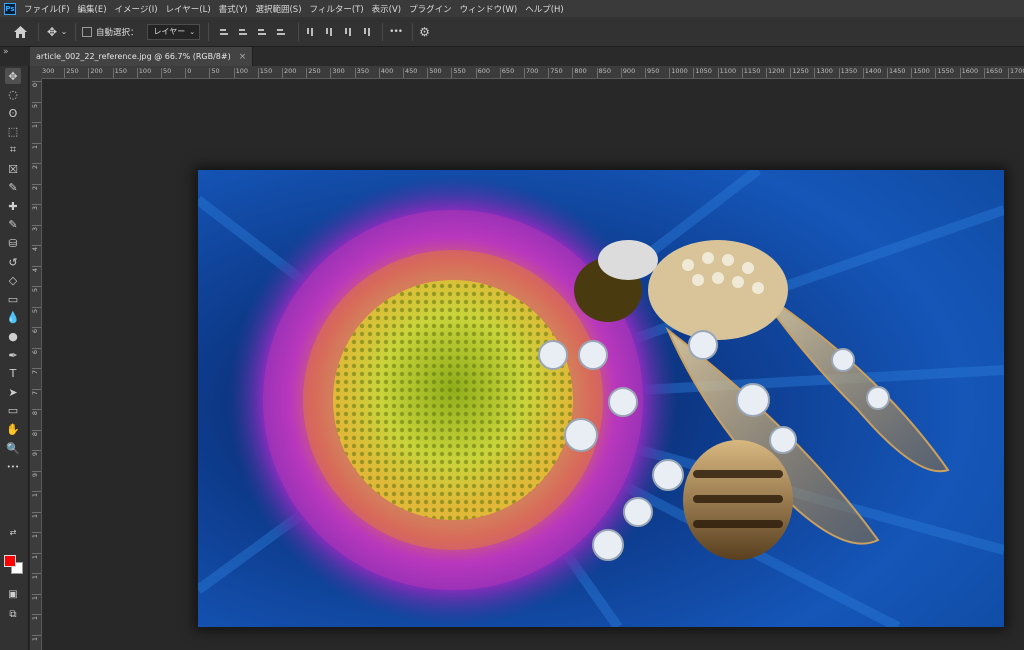  What do you see at coordinates (13, 206) in the screenshot?
I see `healing-brush-tool-icon: ✚` at bounding box center [13, 206].